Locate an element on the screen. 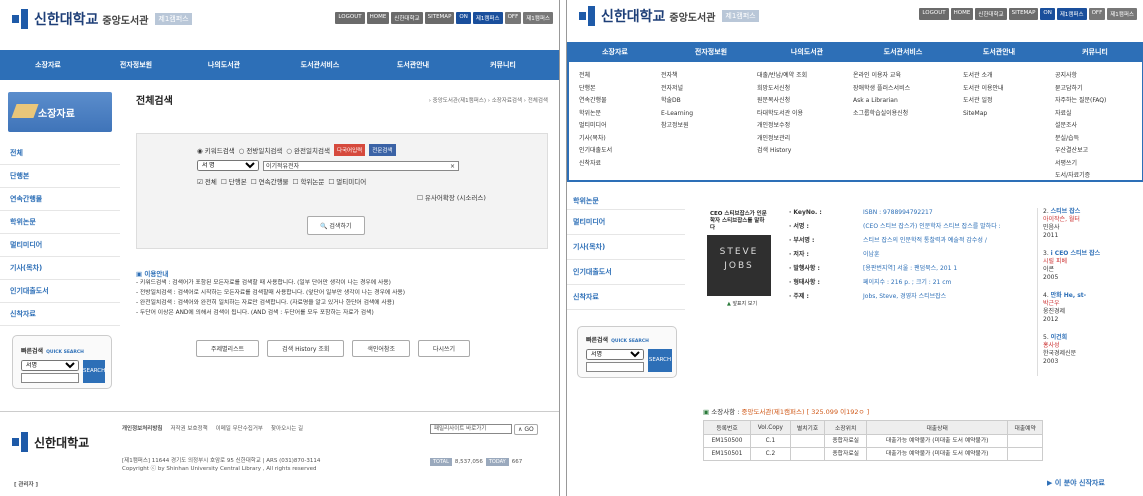  check-all: ☑ 전체 is located at coordinates (207, 181).